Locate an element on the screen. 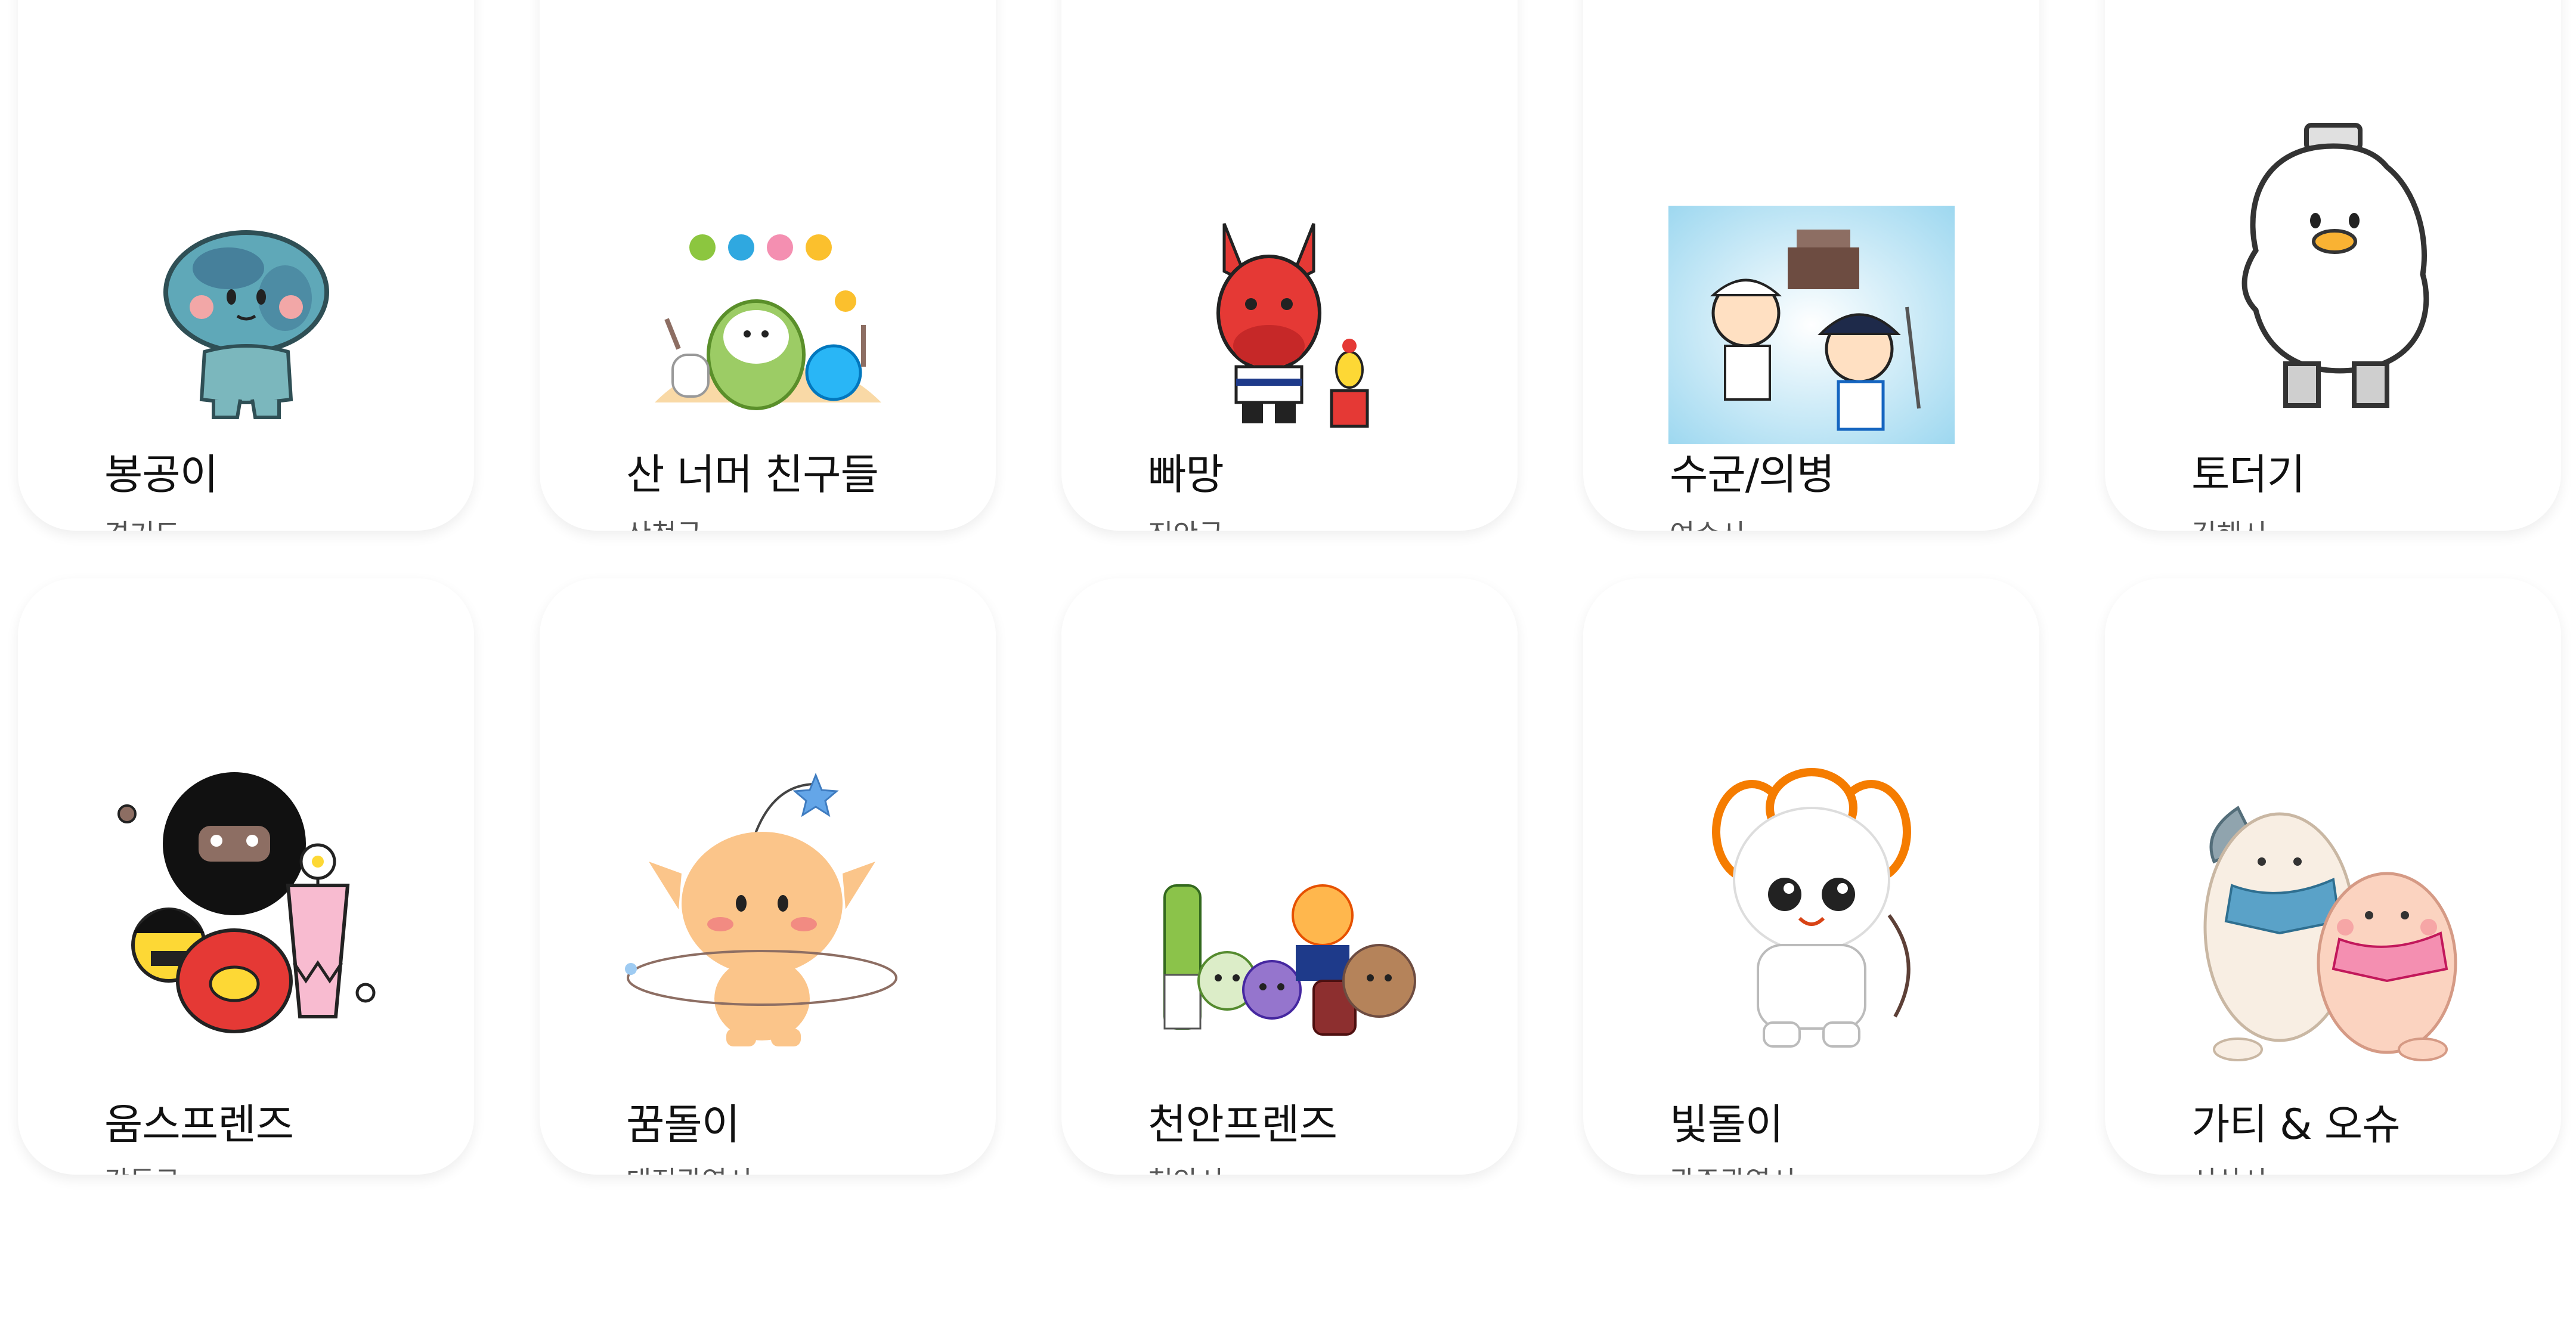  mascot-cheonan-friends-illustration is located at coordinates (1289, 960).